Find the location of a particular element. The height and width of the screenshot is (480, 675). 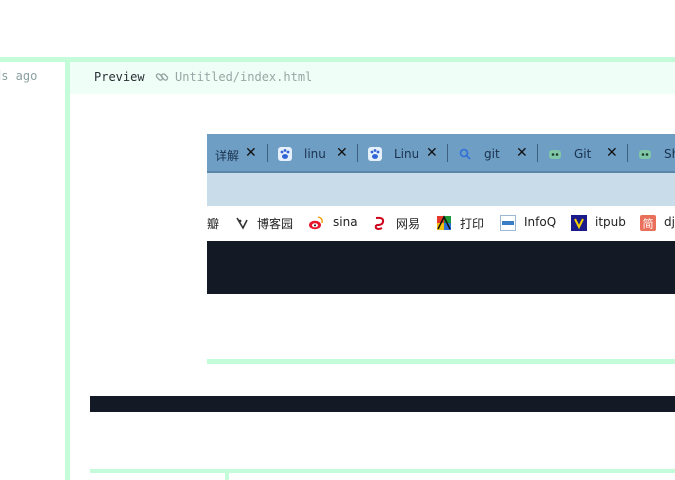

browser-tab: 详解 ✕ is located at coordinates (237, 153).